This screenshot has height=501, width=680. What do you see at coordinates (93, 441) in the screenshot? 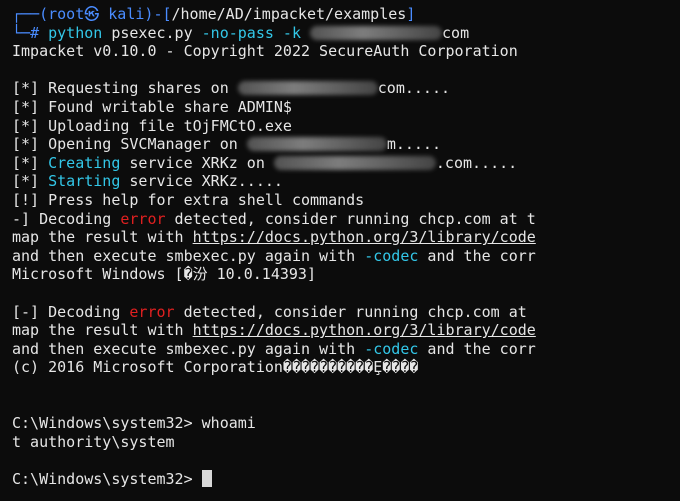
I see `shell-output-line: t authority\system` at bounding box center [93, 441].